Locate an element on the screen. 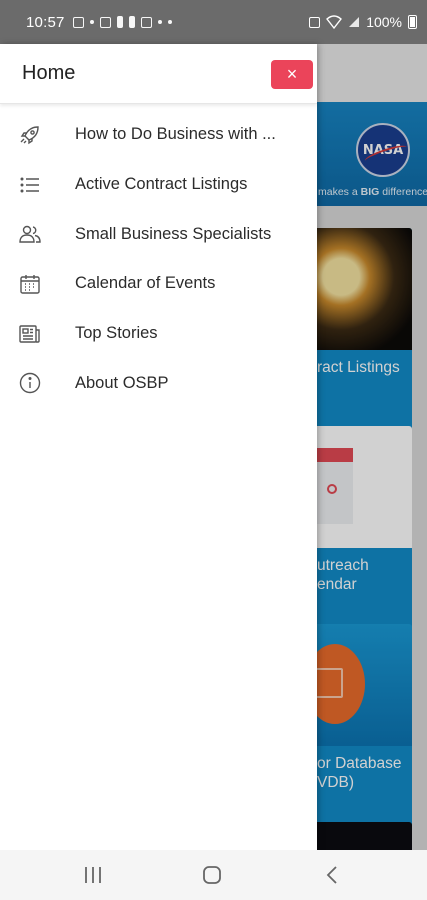  close-icon: × is located at coordinates (292, 74).